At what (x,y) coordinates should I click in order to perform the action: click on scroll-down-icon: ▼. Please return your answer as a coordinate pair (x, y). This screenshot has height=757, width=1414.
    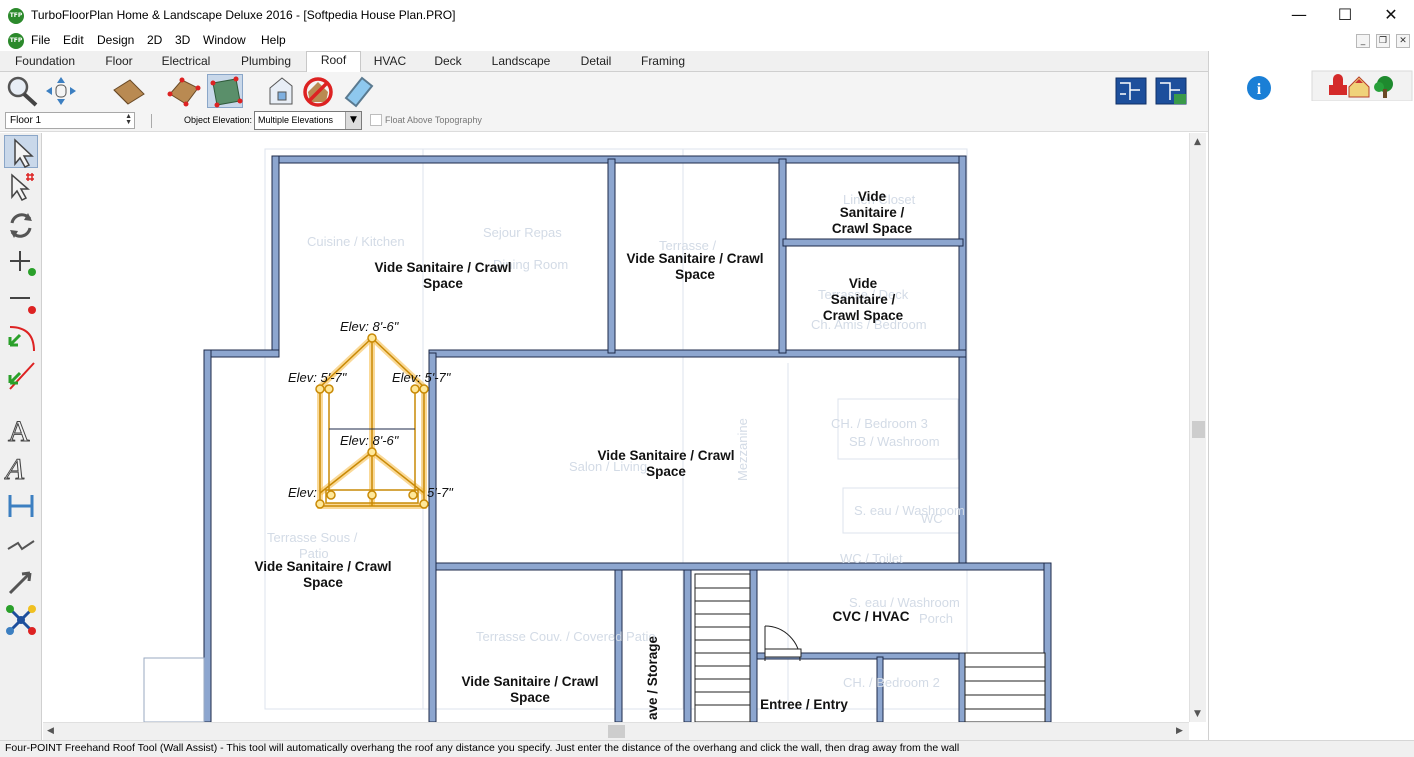
    Looking at the image, I should click on (1197, 714).